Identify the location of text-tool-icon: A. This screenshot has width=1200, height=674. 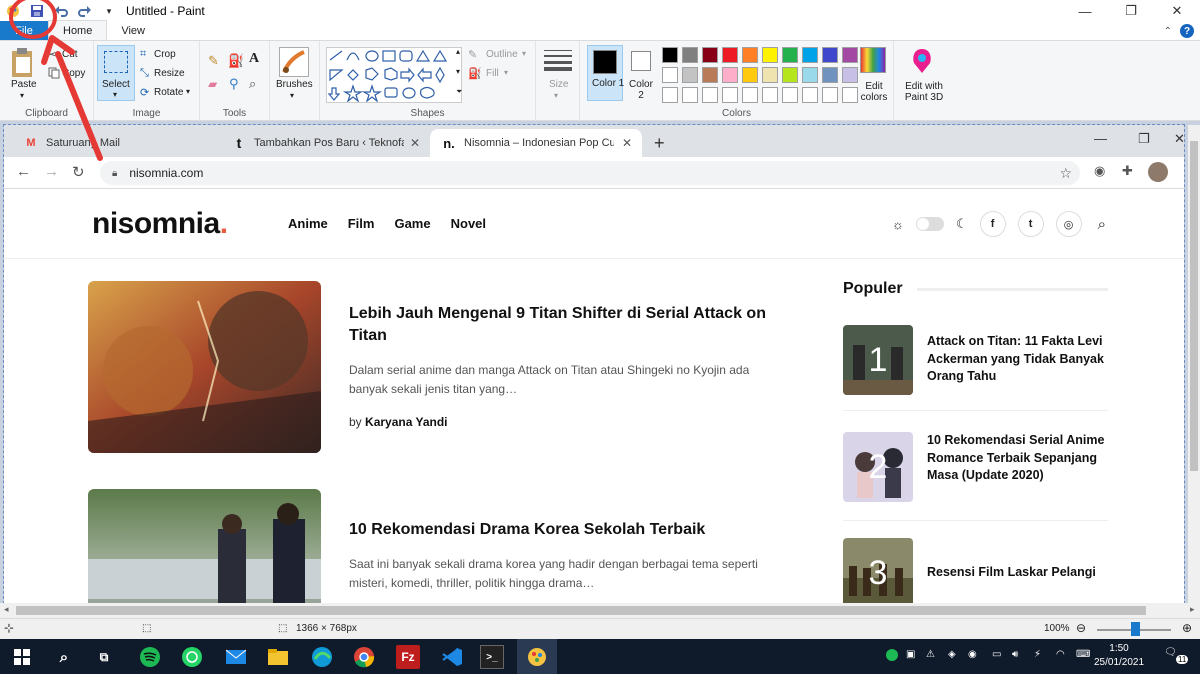
(254, 59).